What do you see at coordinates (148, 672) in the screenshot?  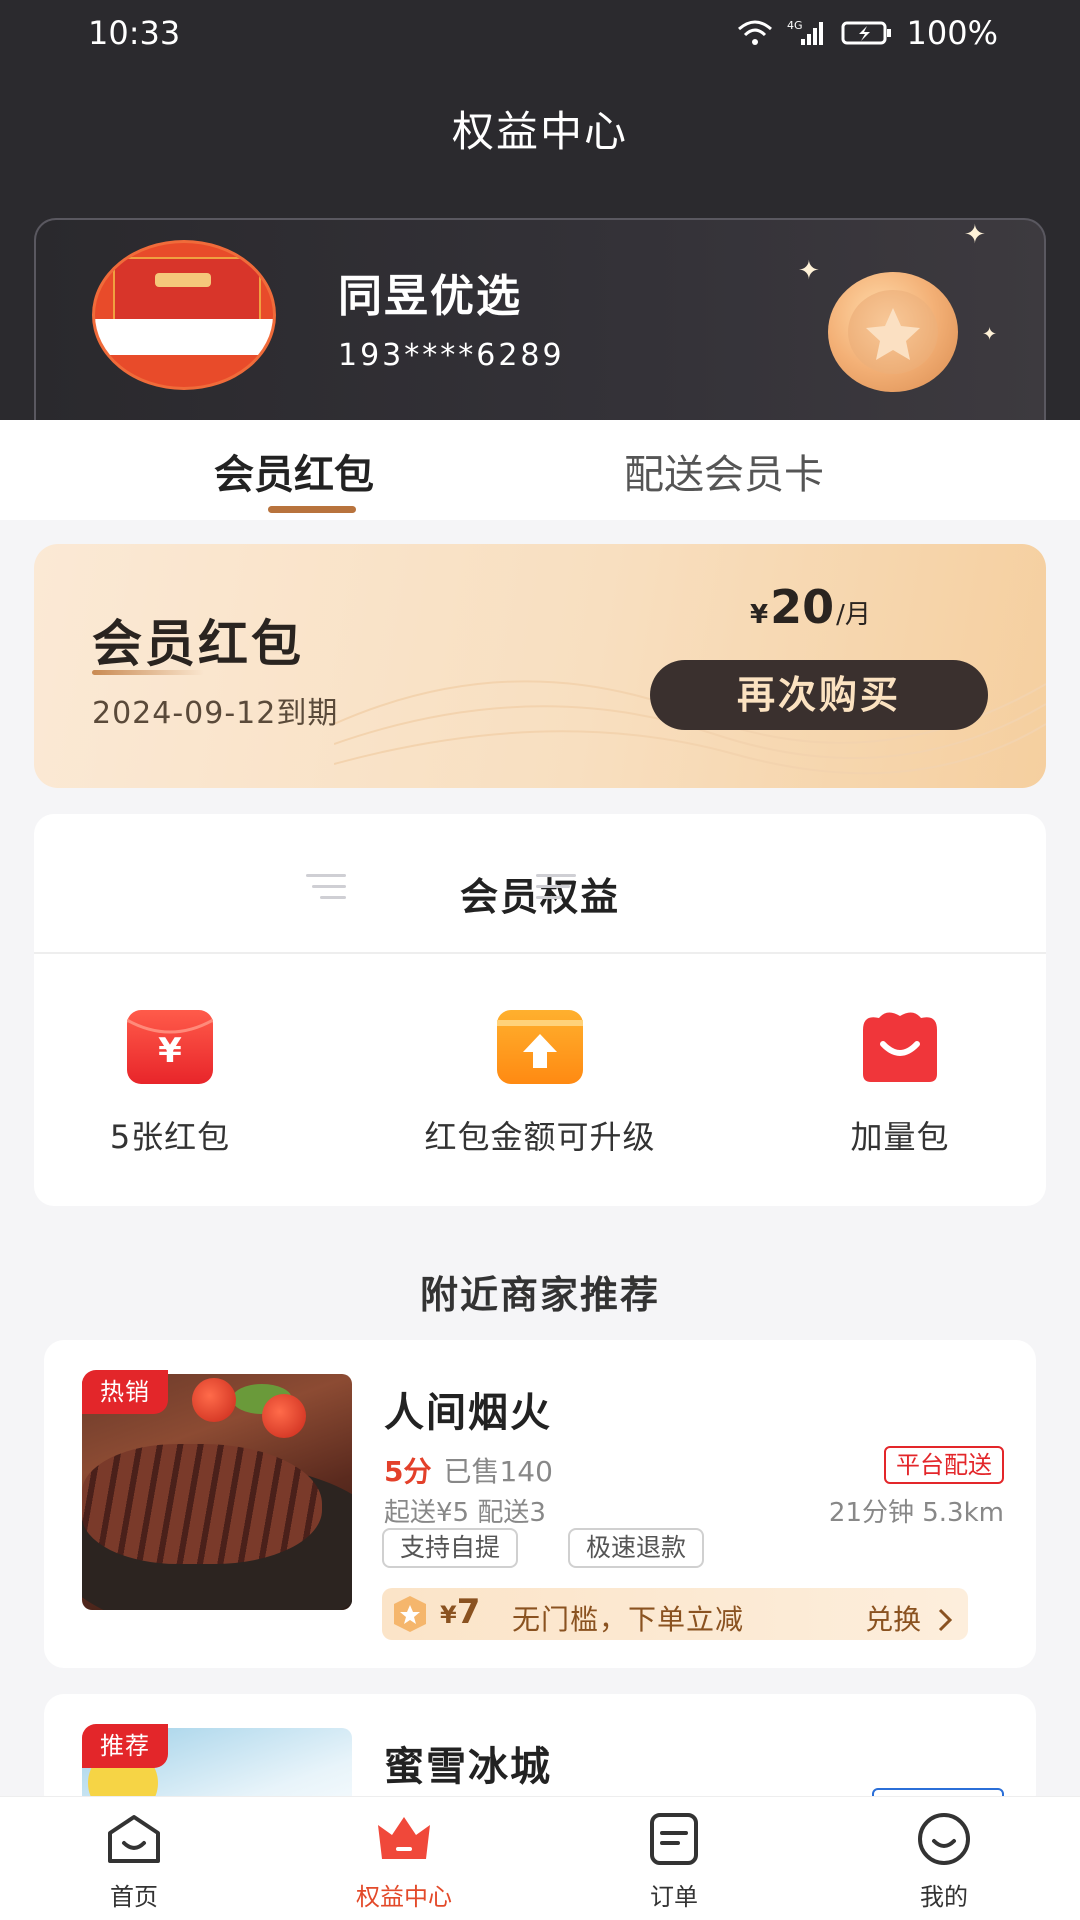 I see `title-underline` at bounding box center [148, 672].